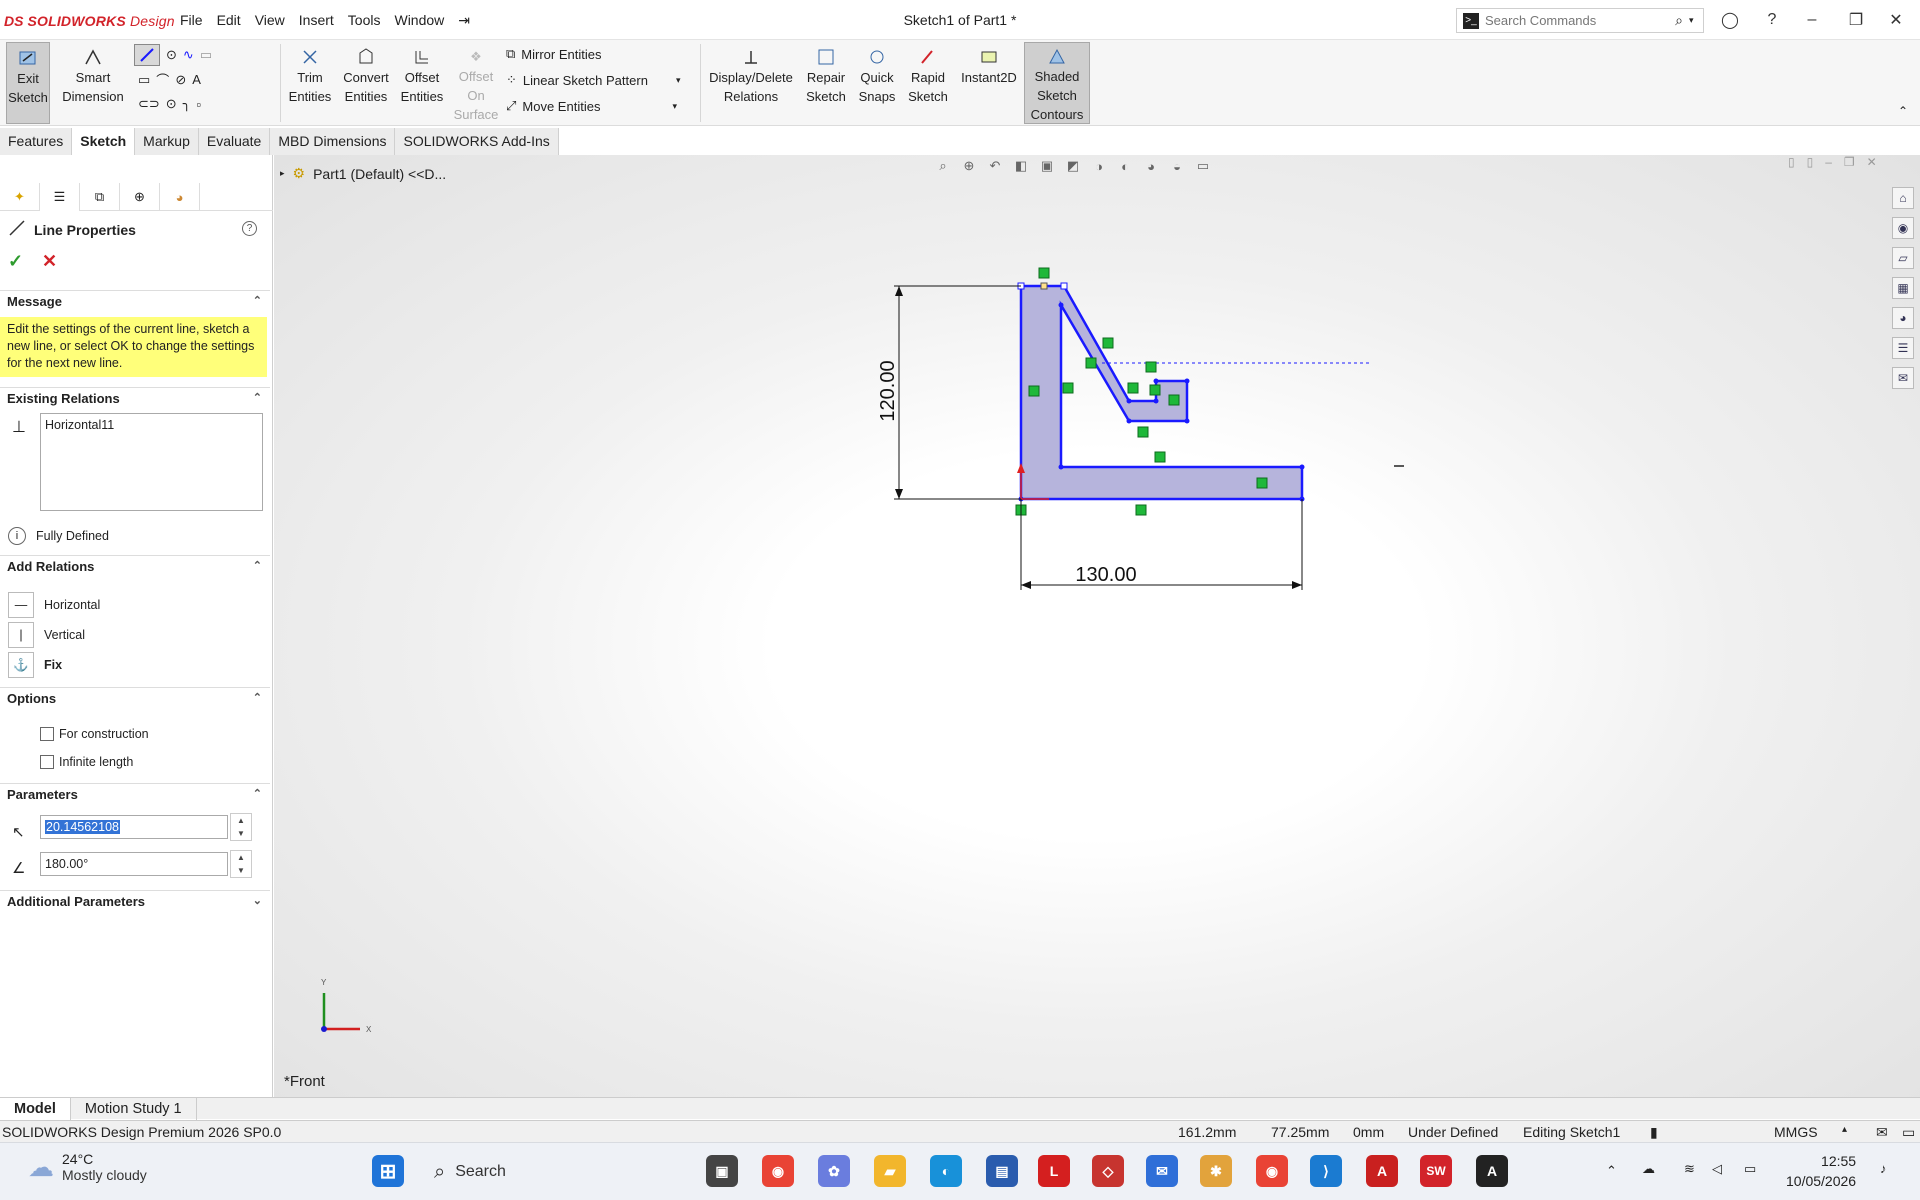 Image resolution: width=1920 pixels, height=1200 pixels. I want to click on search-icon: ⌕, so click(1679, 20).